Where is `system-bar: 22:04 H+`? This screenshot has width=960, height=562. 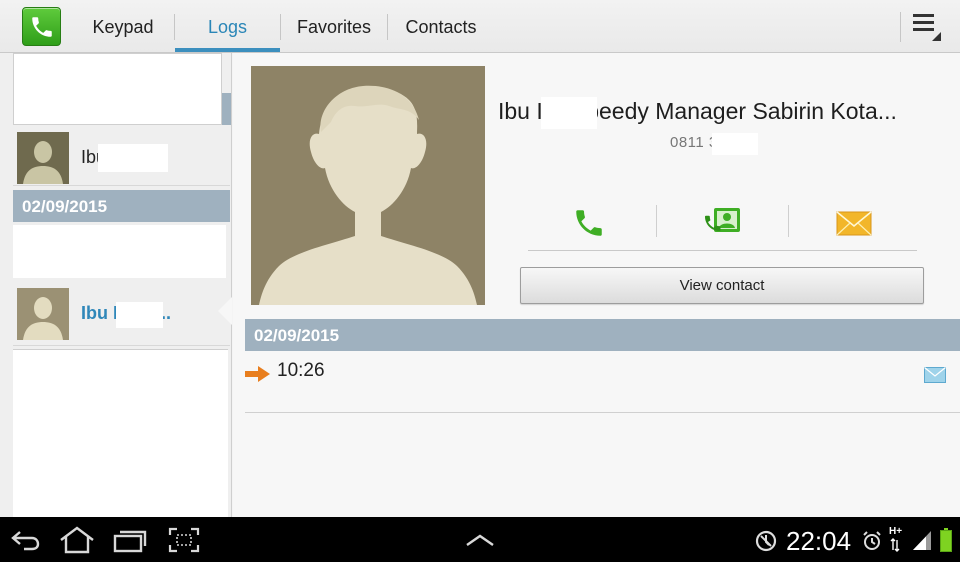
system-bar: 22:04 H+ is located at coordinates (480, 539).